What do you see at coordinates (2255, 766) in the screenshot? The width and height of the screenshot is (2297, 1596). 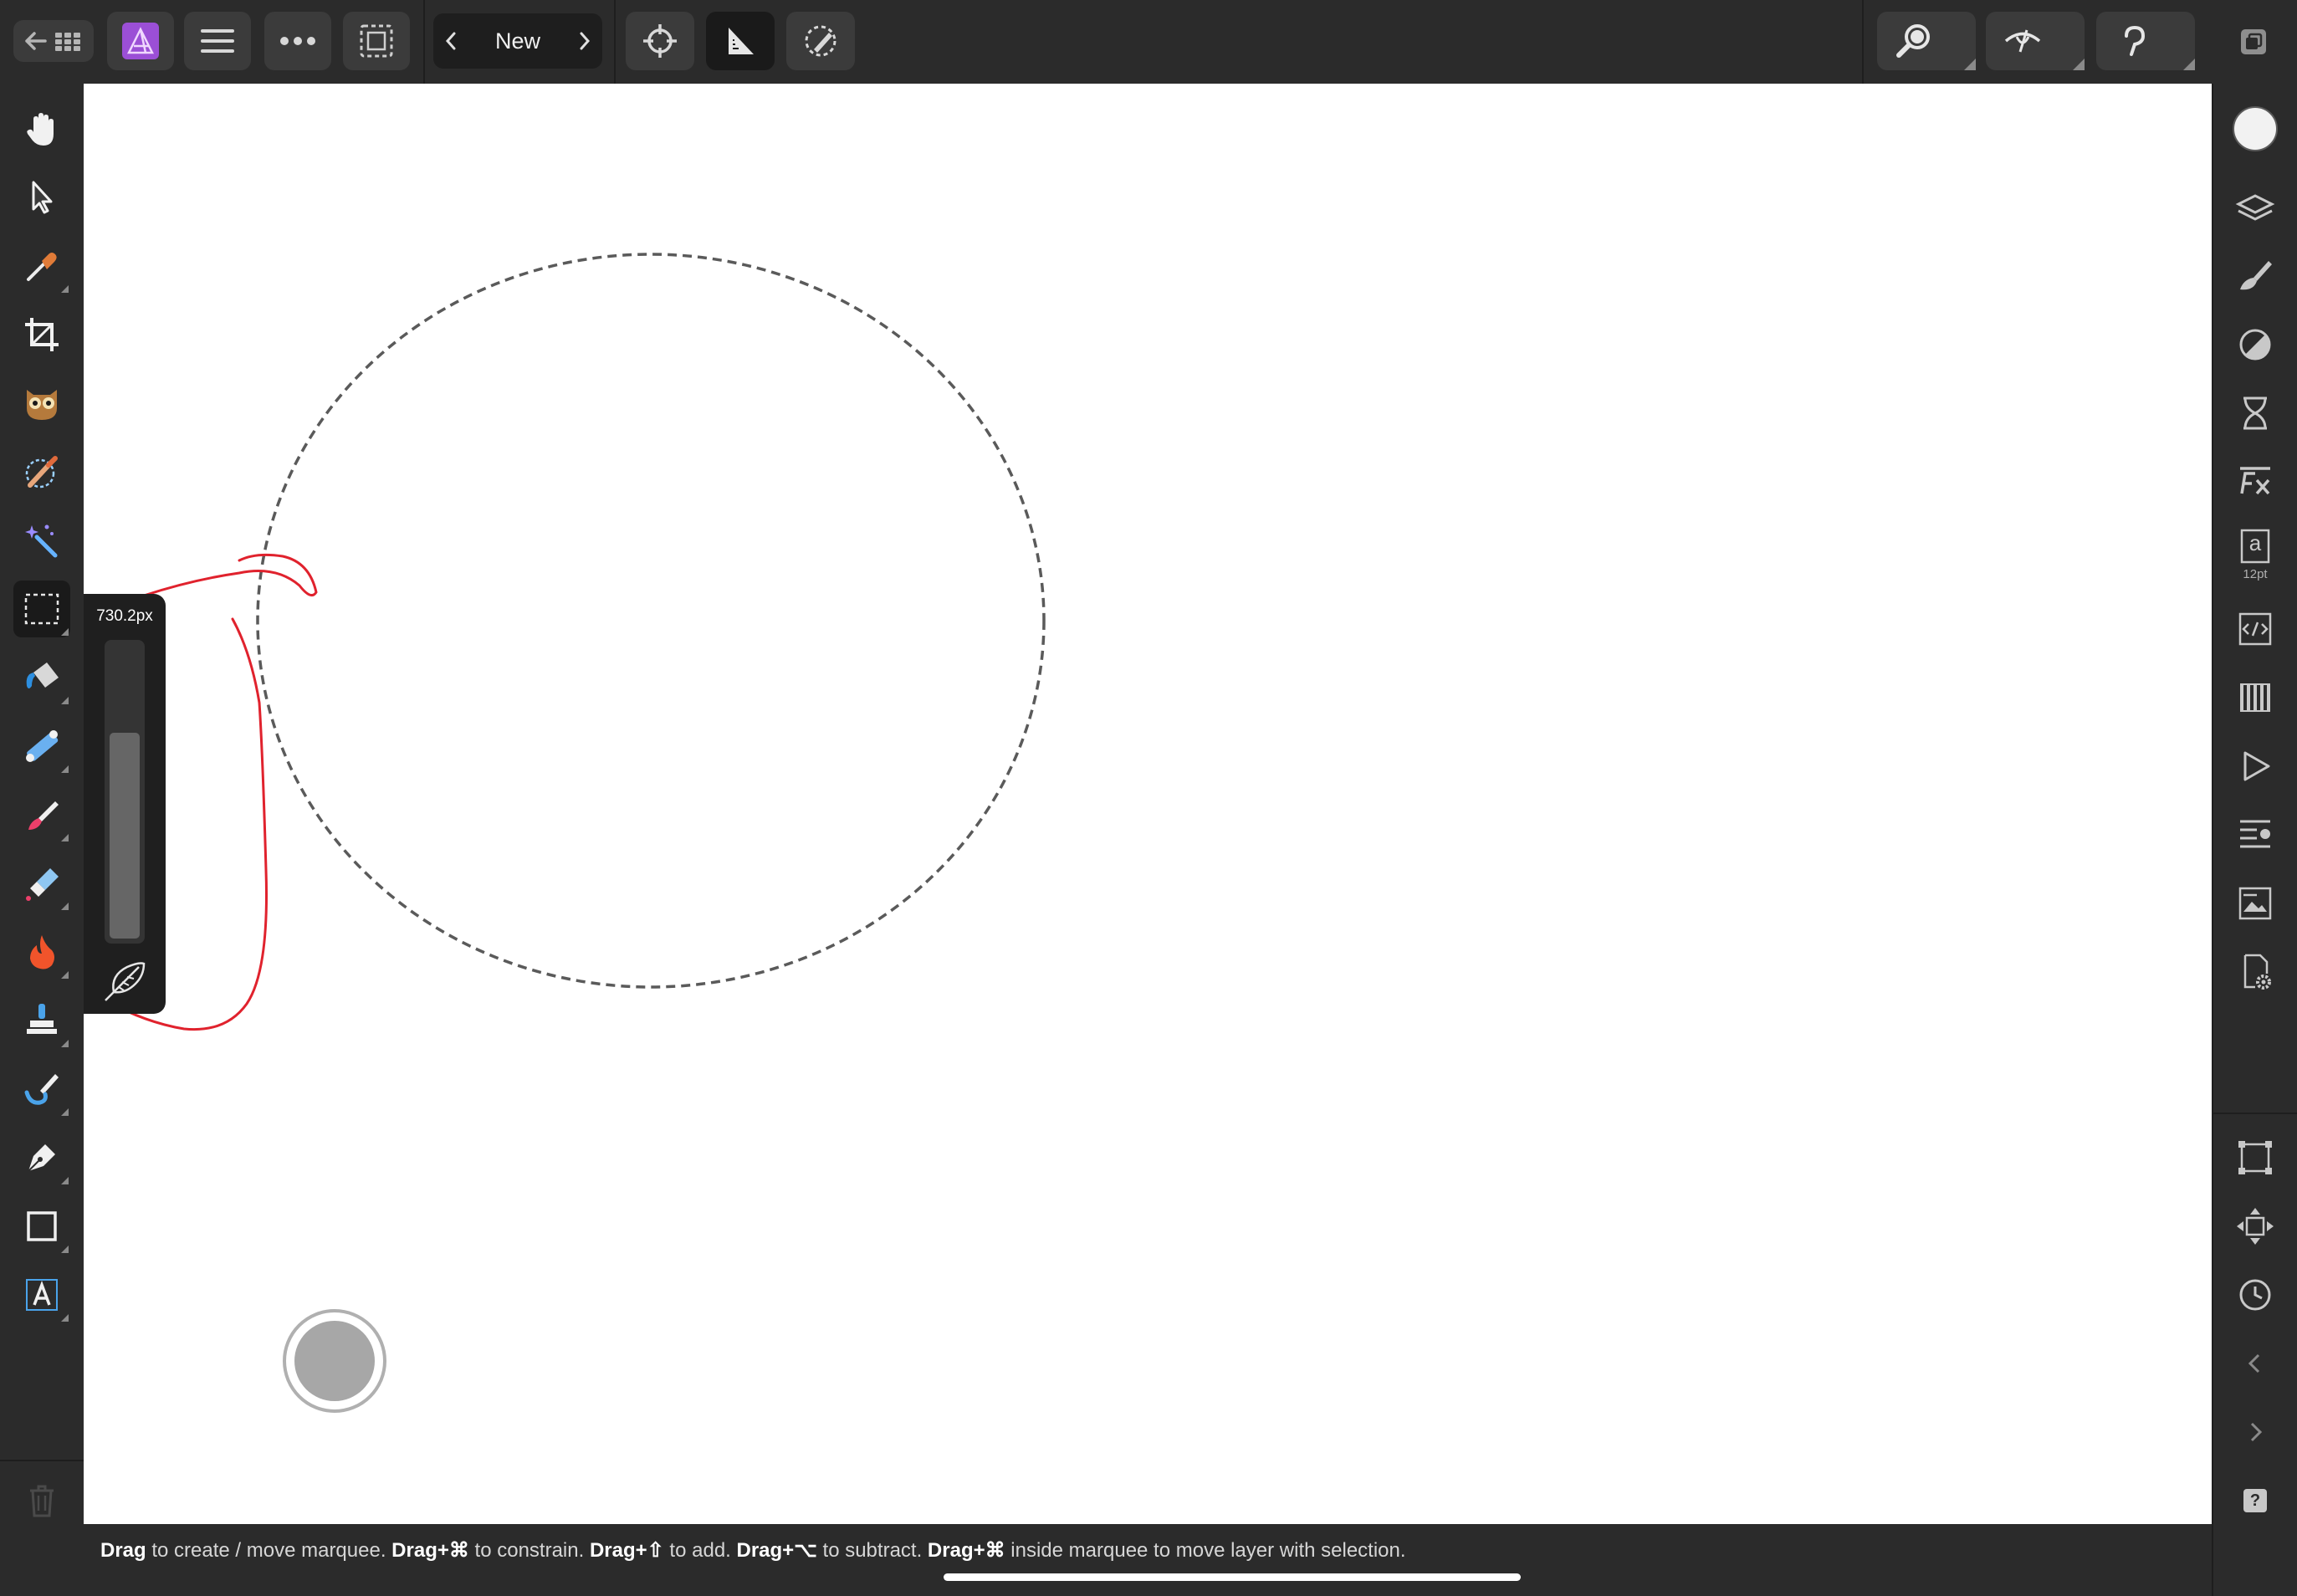 I see `macros-panel-button` at bounding box center [2255, 766].